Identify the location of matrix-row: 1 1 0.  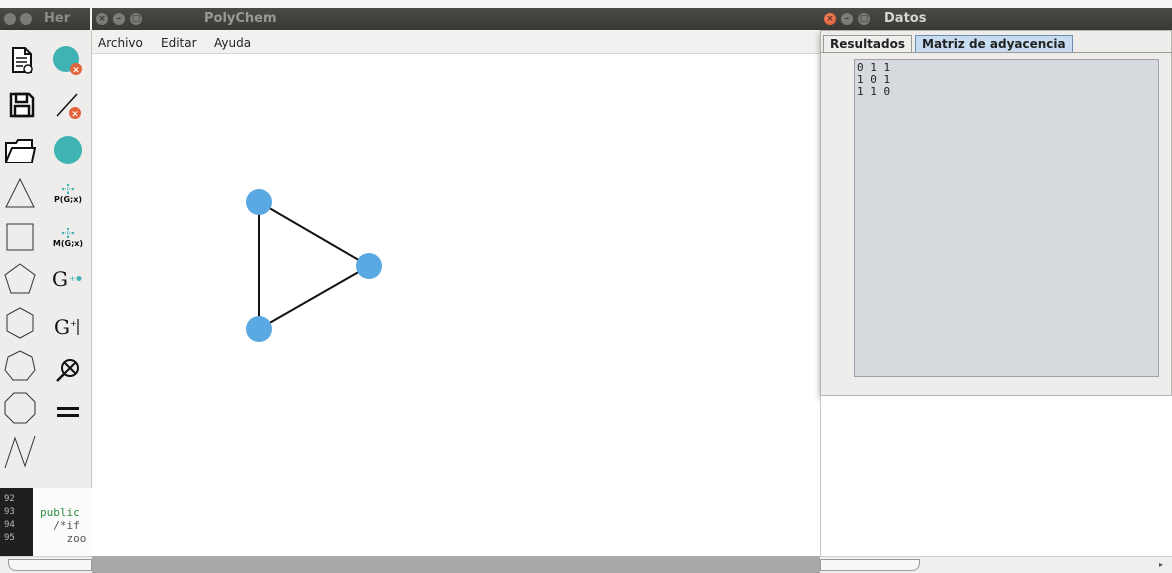
(874, 91).